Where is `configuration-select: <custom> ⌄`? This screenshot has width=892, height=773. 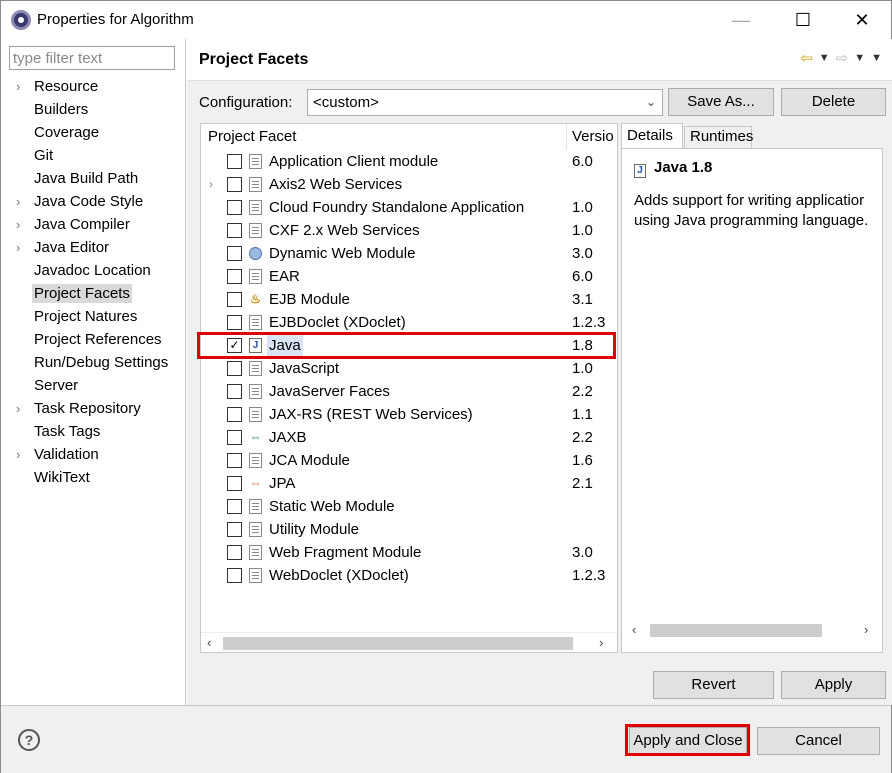 configuration-select: <custom> ⌄ is located at coordinates (485, 102).